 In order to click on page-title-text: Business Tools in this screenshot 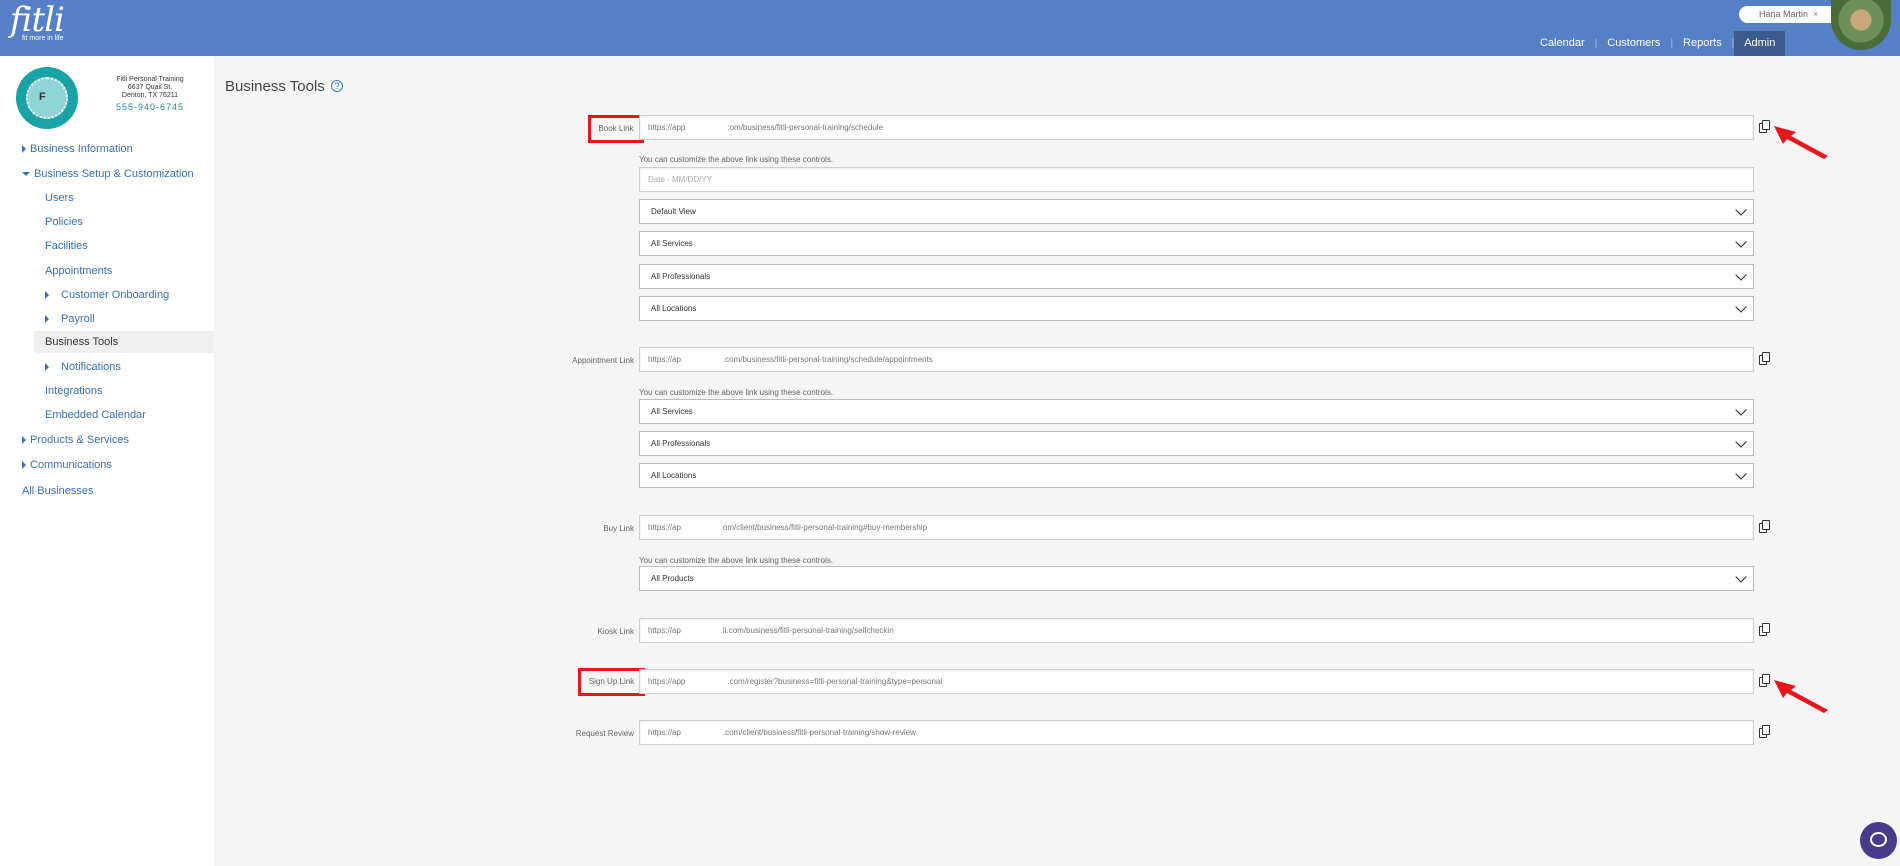, I will do `click(275, 86)`.